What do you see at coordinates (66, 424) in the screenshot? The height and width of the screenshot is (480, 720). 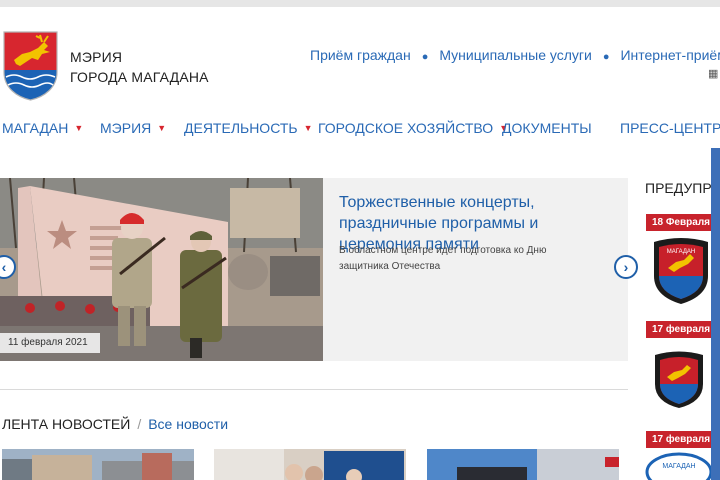 I see `news-heading: ЛЕНТА НОВОСТЕЙ` at bounding box center [66, 424].